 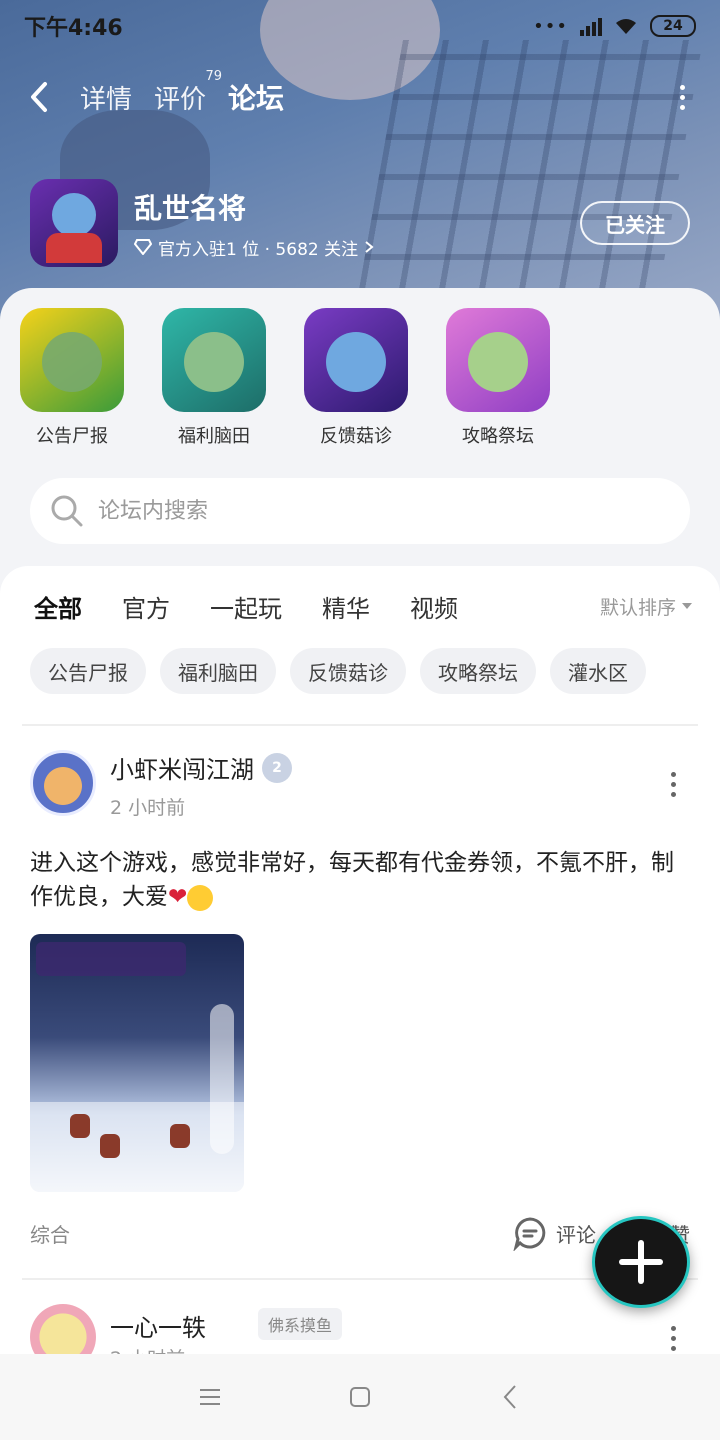 I want to click on search-icon, so click(x=67, y=511).